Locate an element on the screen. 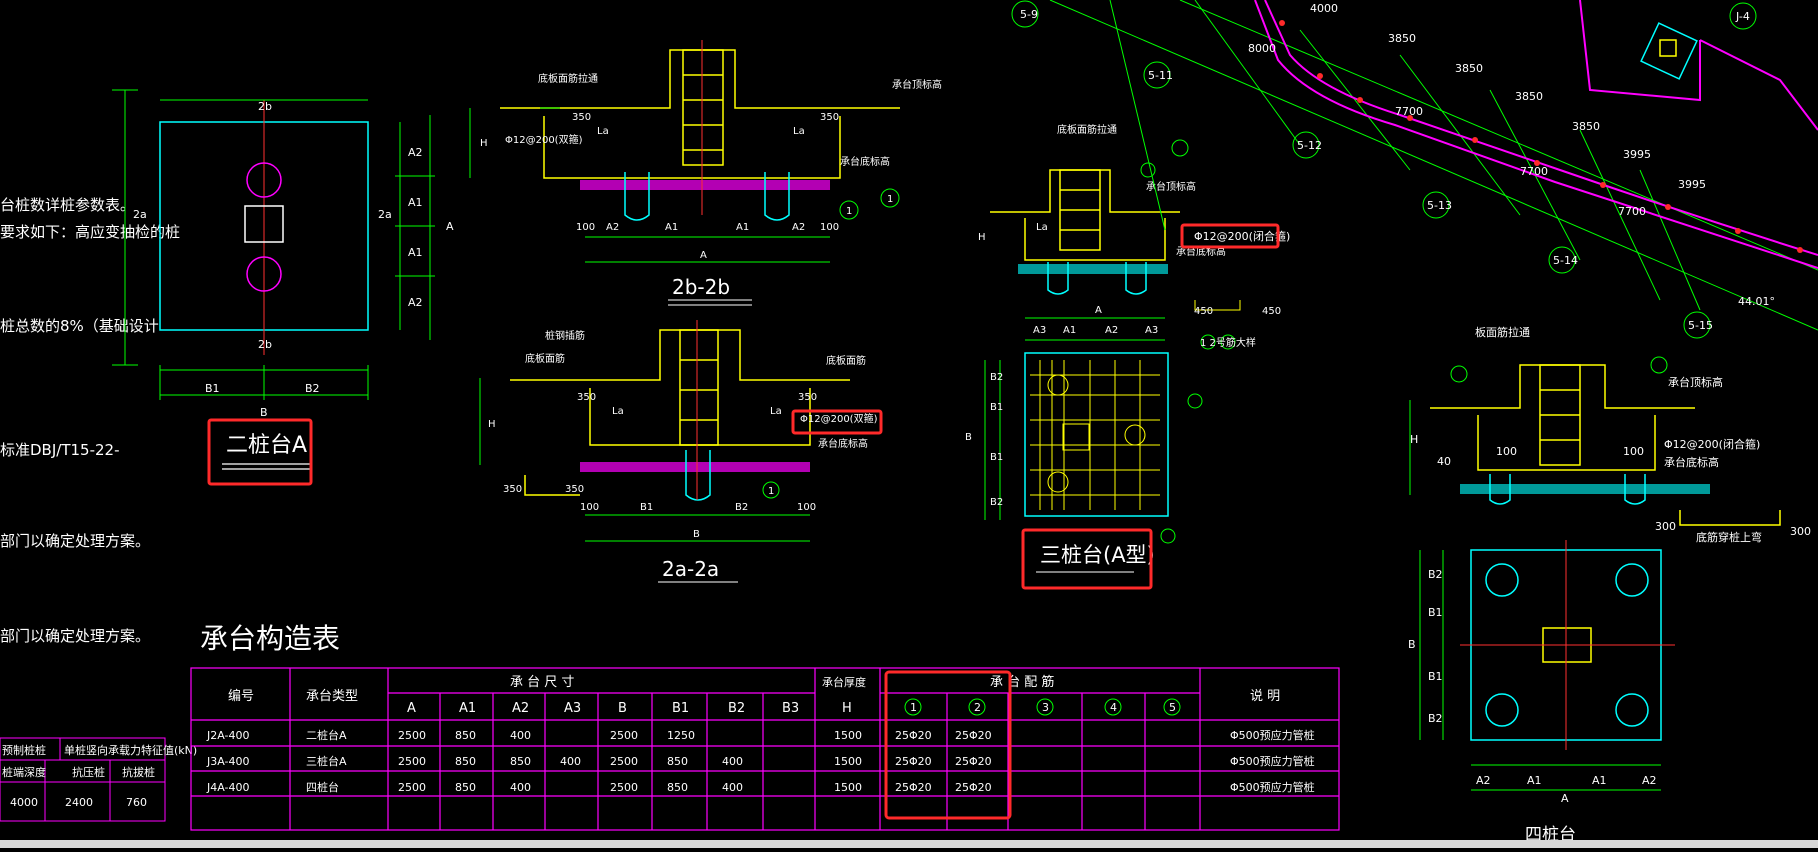 The image size is (1818, 852). label-stirrup: Φ12@200(闭合箍) is located at coordinates (1242, 236).